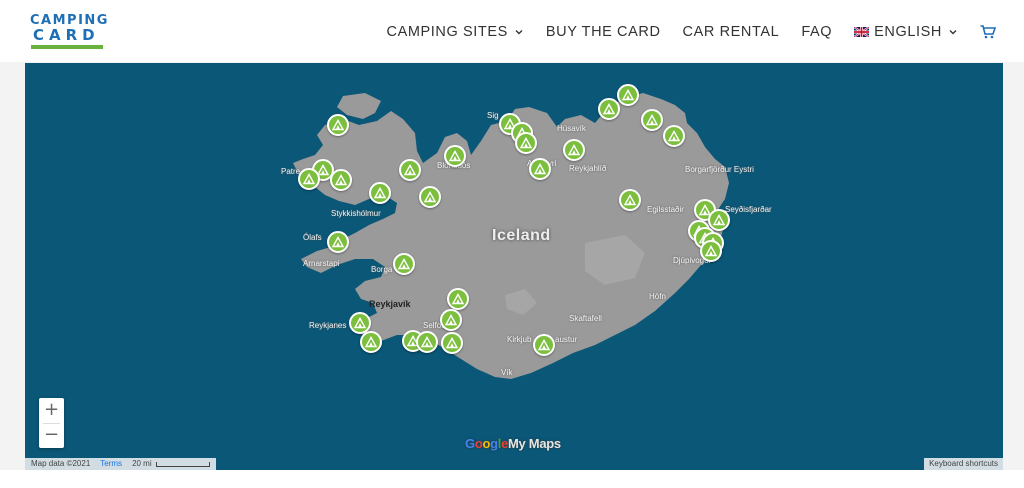 The image size is (1024, 488). I want to click on google-my-maps-logo: GoogleMy Maps, so click(513, 443).